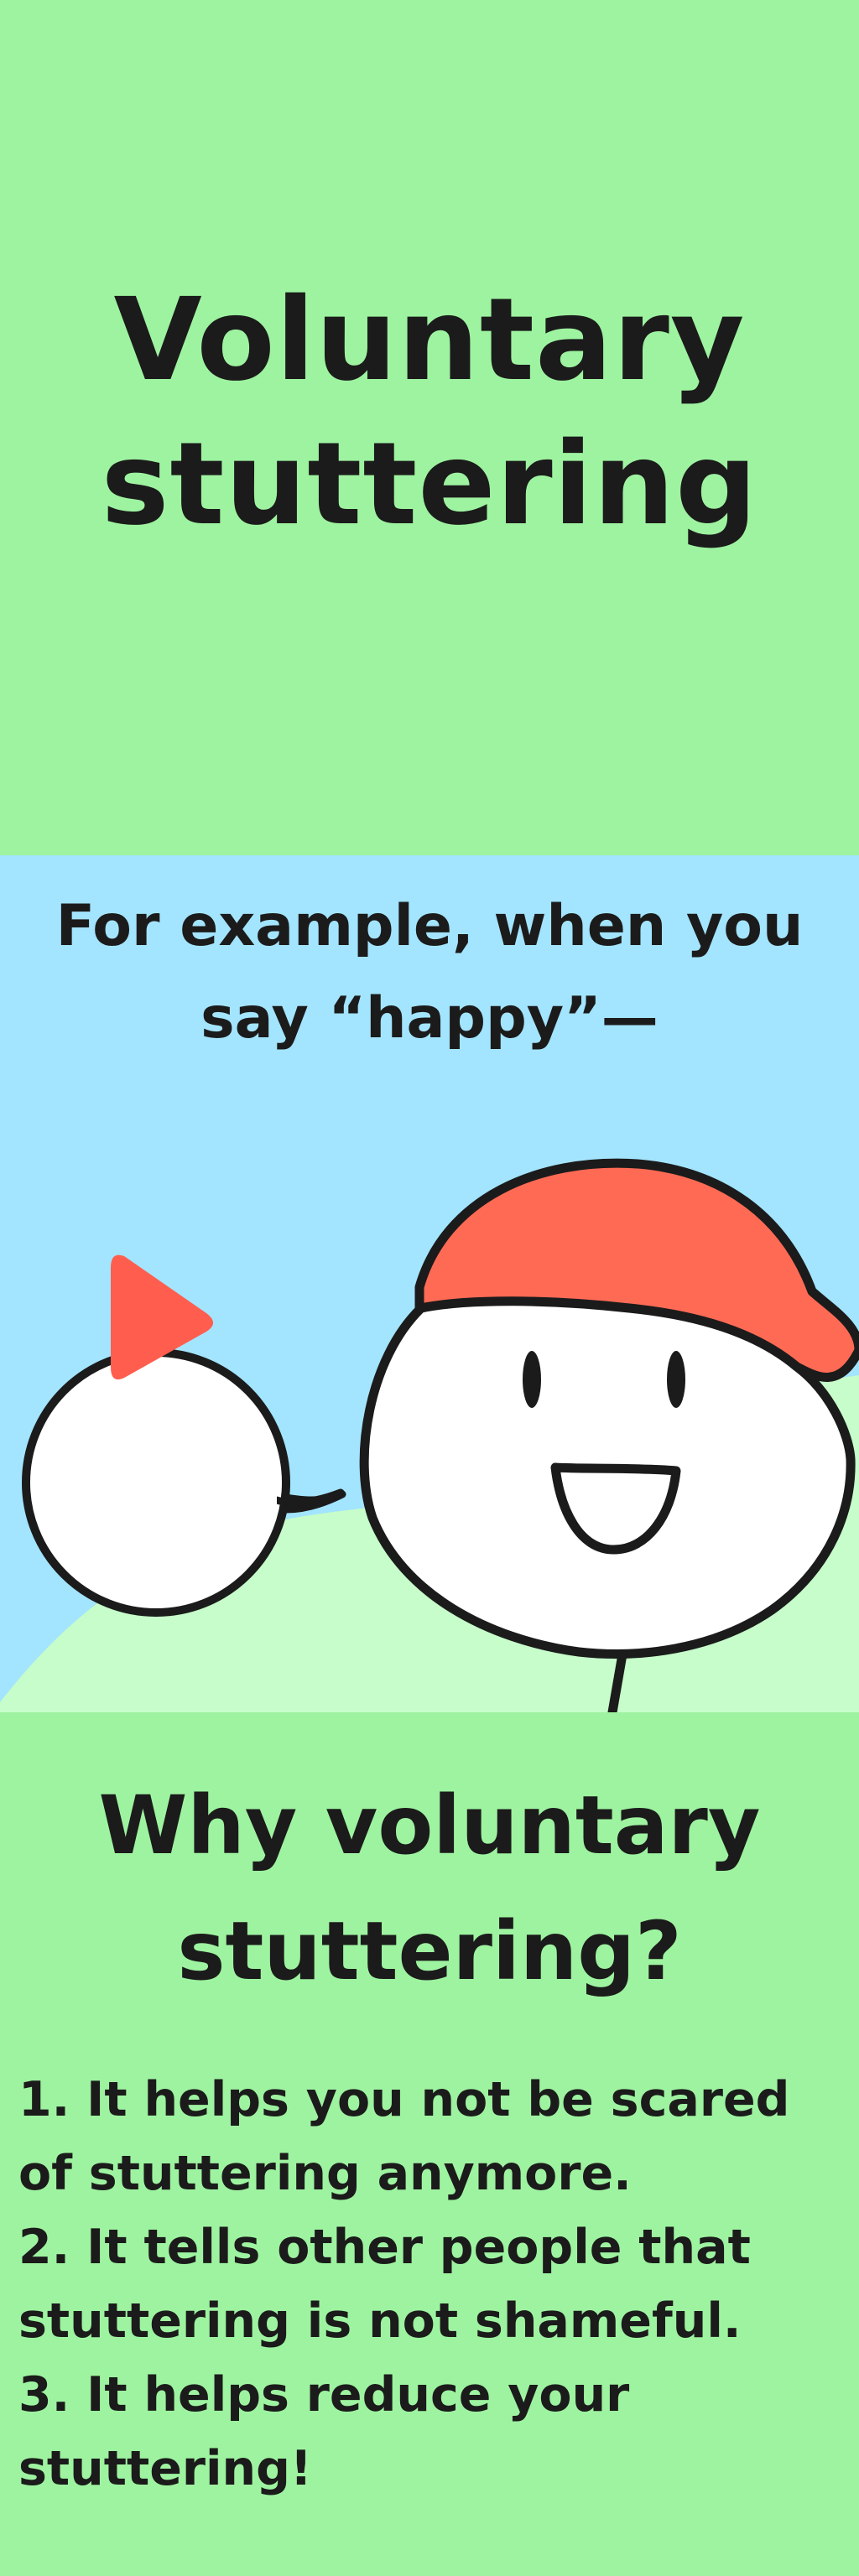 The image size is (859, 2576). What do you see at coordinates (676, 1379) in the screenshot?
I see `right-eye` at bounding box center [676, 1379].